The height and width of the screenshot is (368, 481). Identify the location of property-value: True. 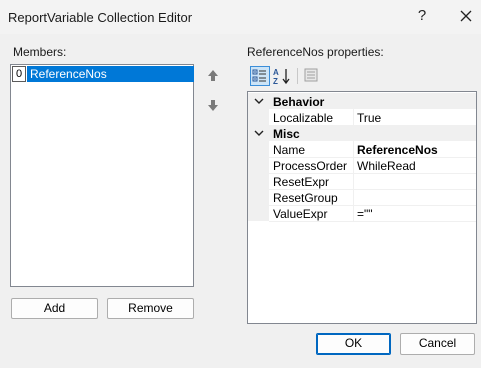
(369, 118).